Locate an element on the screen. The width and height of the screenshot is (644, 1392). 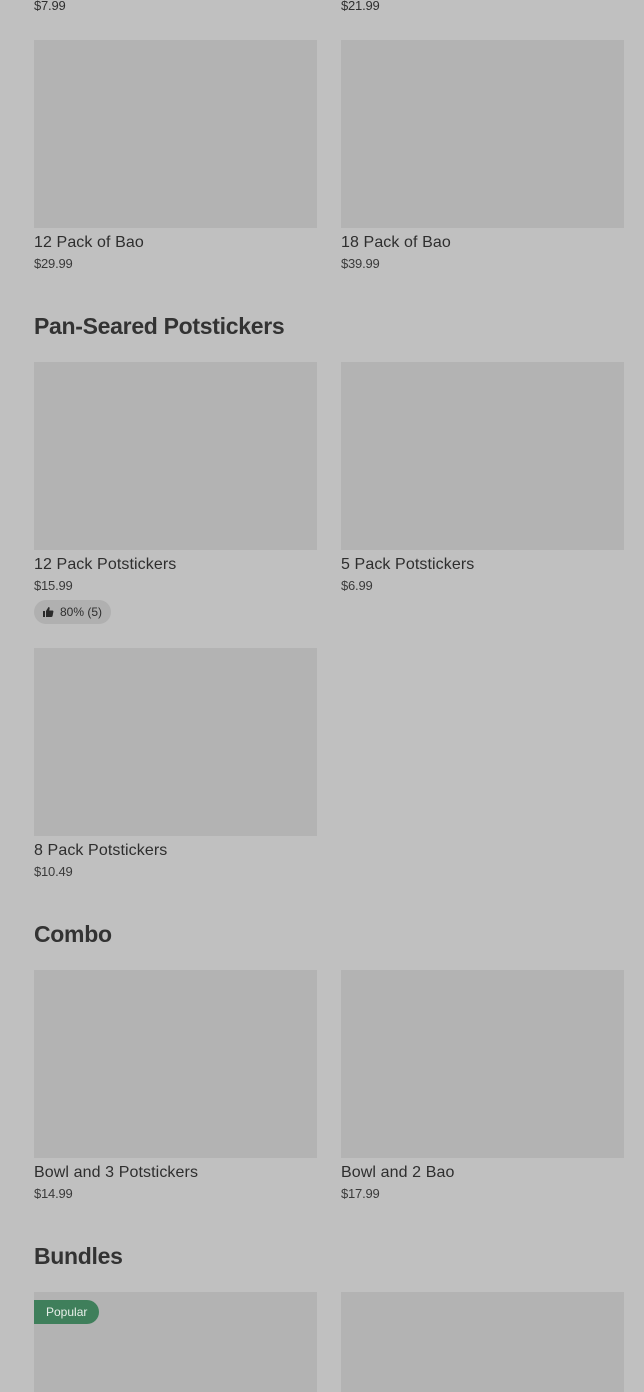
menu-item-card: 12 Pack Potstickers $15.99 80% (5) is located at coordinates (175, 493).